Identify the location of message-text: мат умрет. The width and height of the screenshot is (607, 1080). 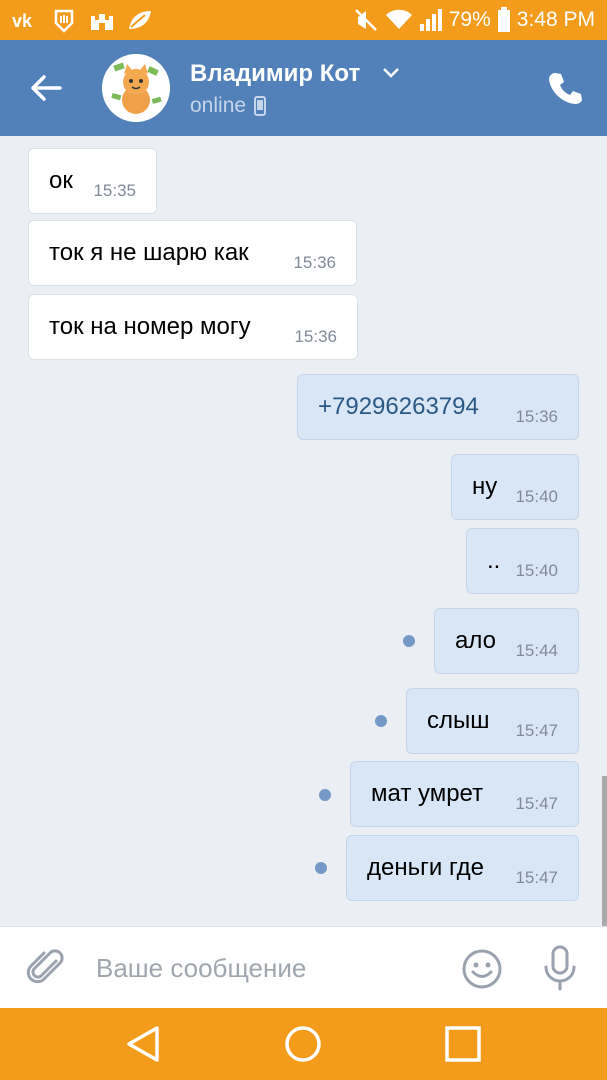
(427, 793).